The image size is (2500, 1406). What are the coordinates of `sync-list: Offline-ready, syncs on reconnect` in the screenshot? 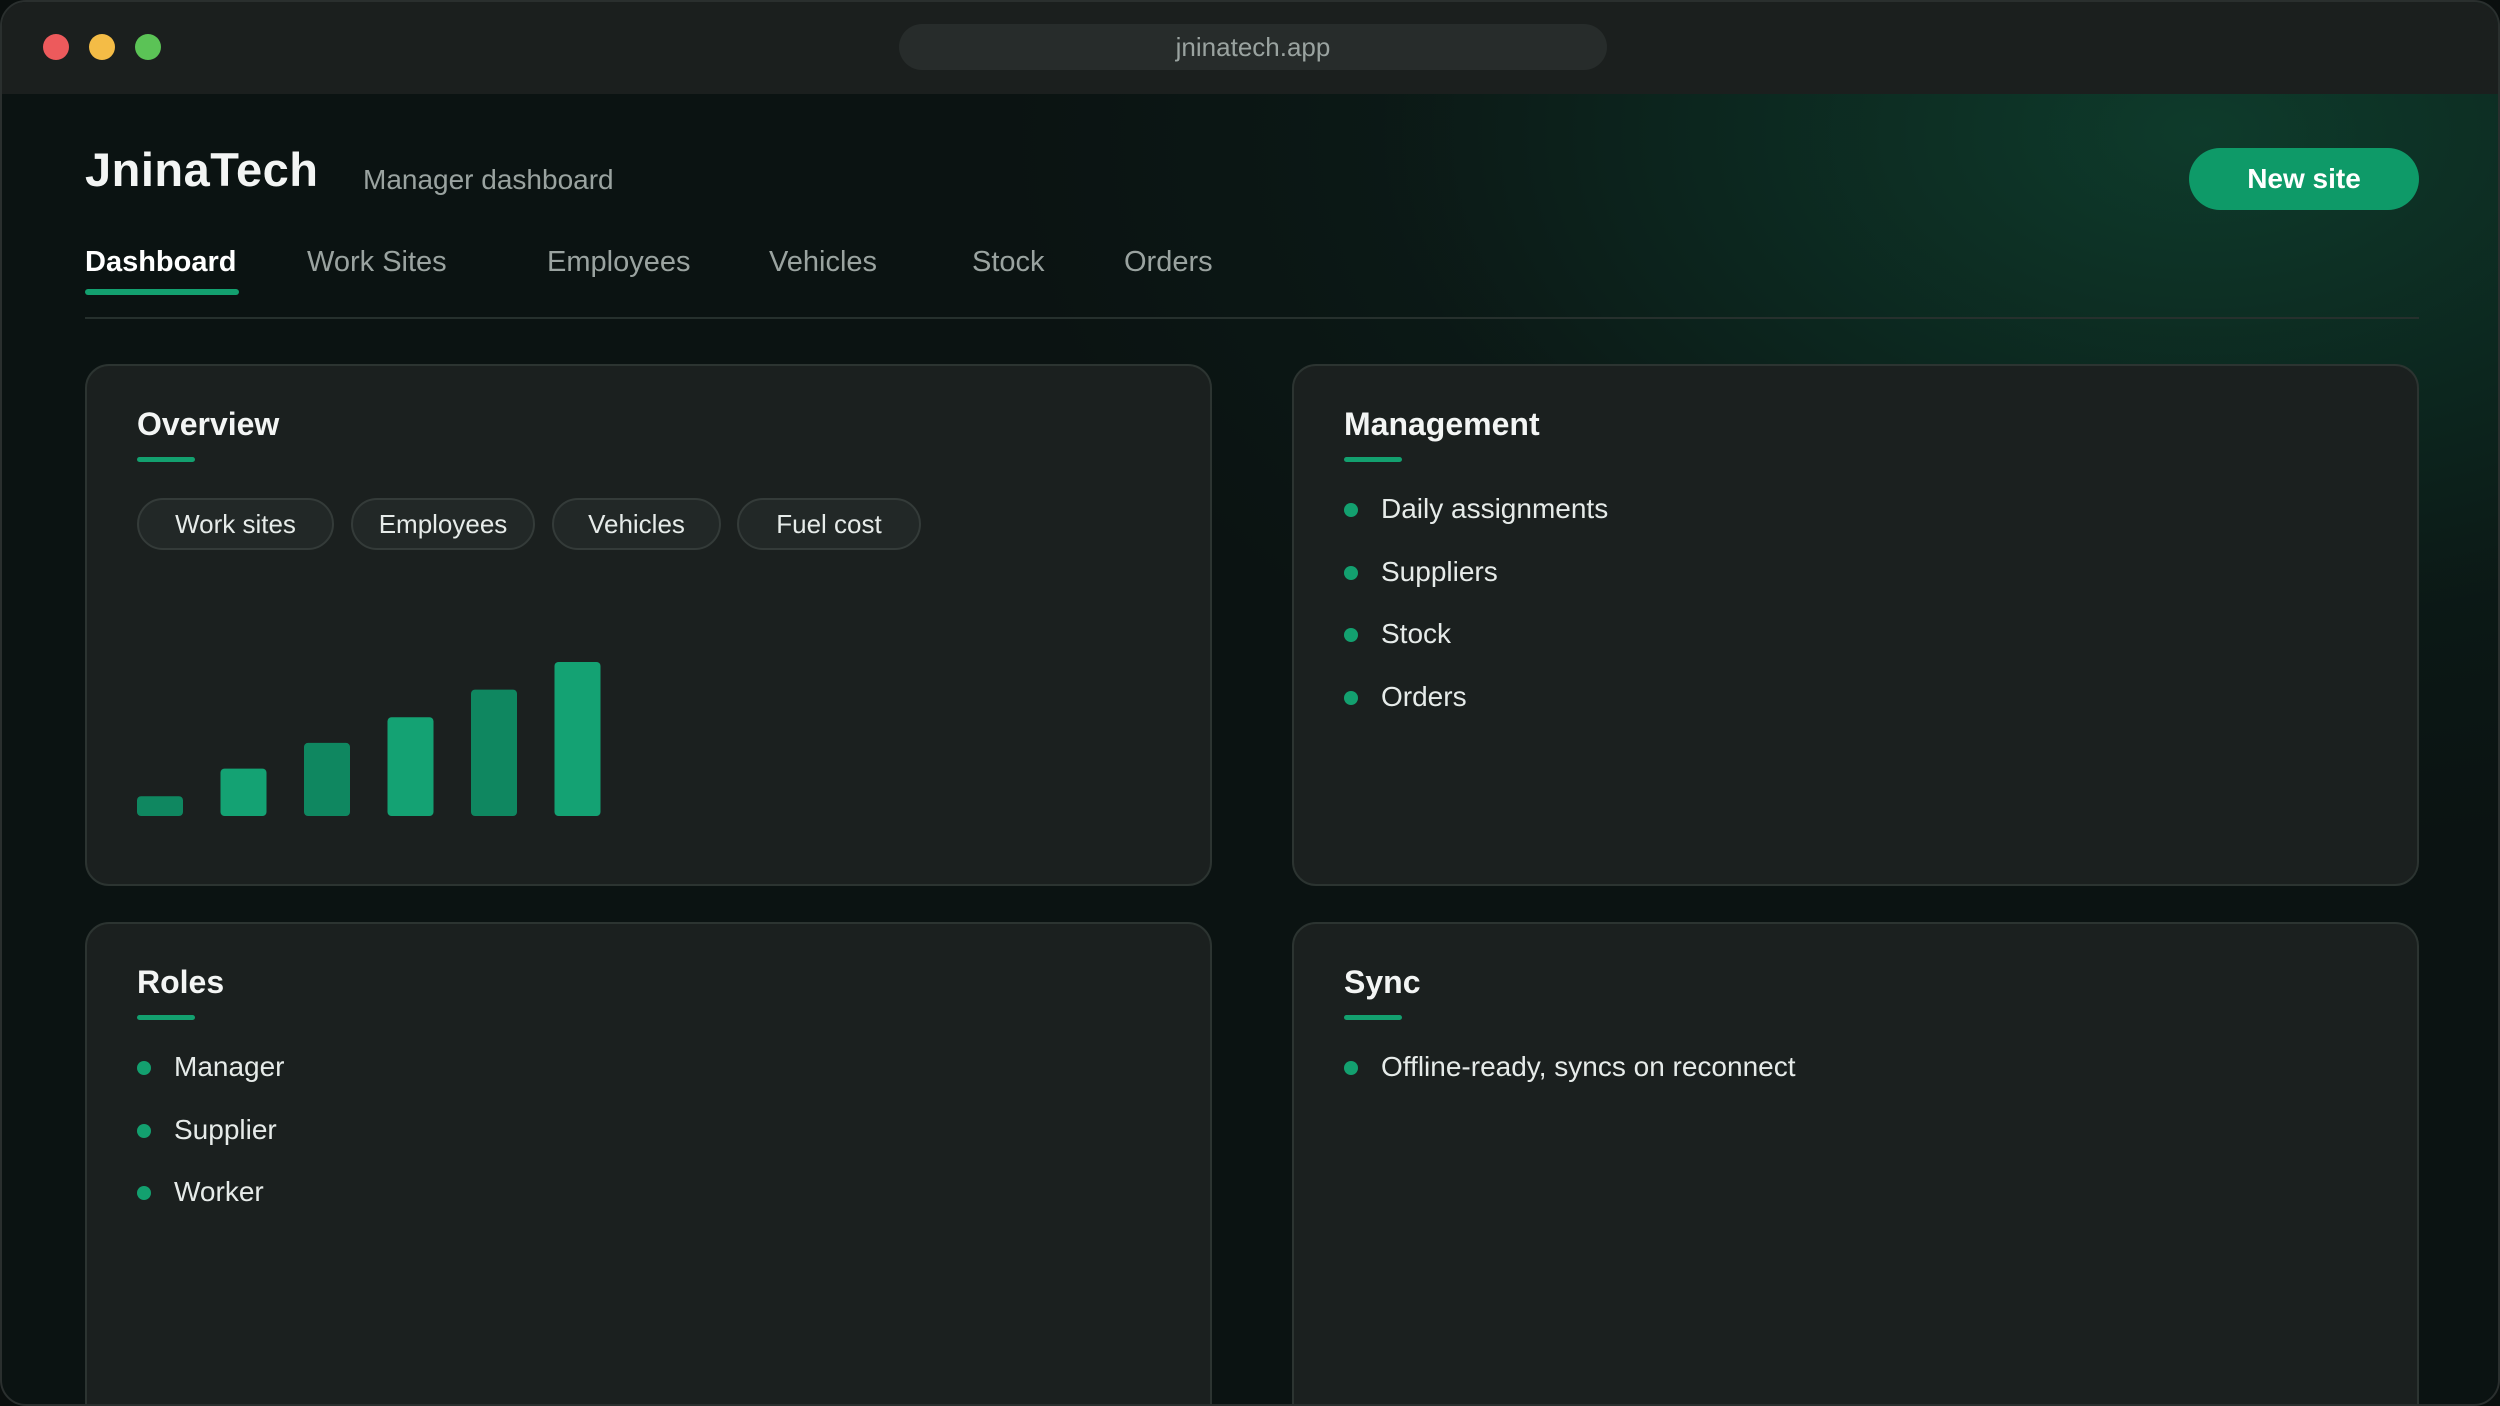 It's located at (1570, 1083).